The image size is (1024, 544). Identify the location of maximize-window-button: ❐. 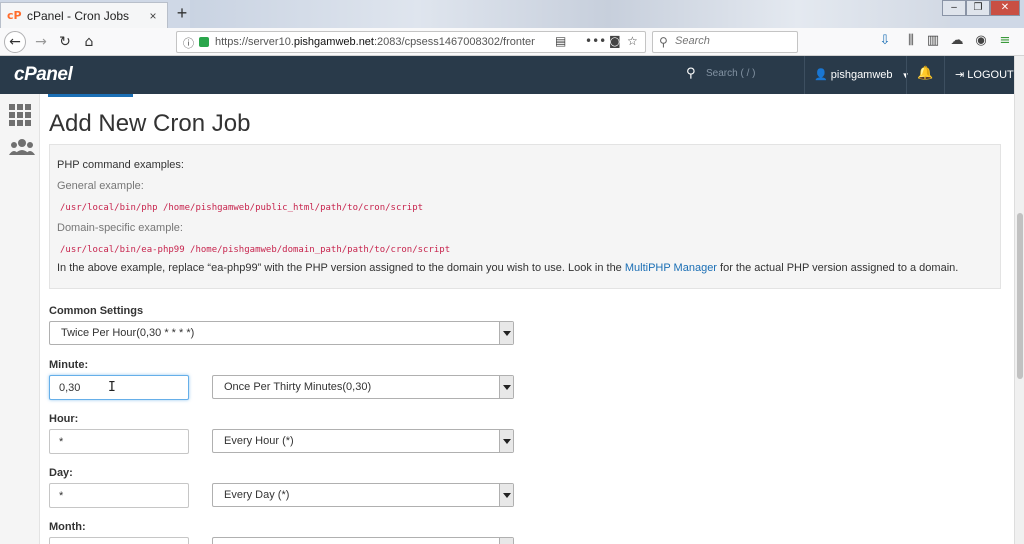
(978, 8).